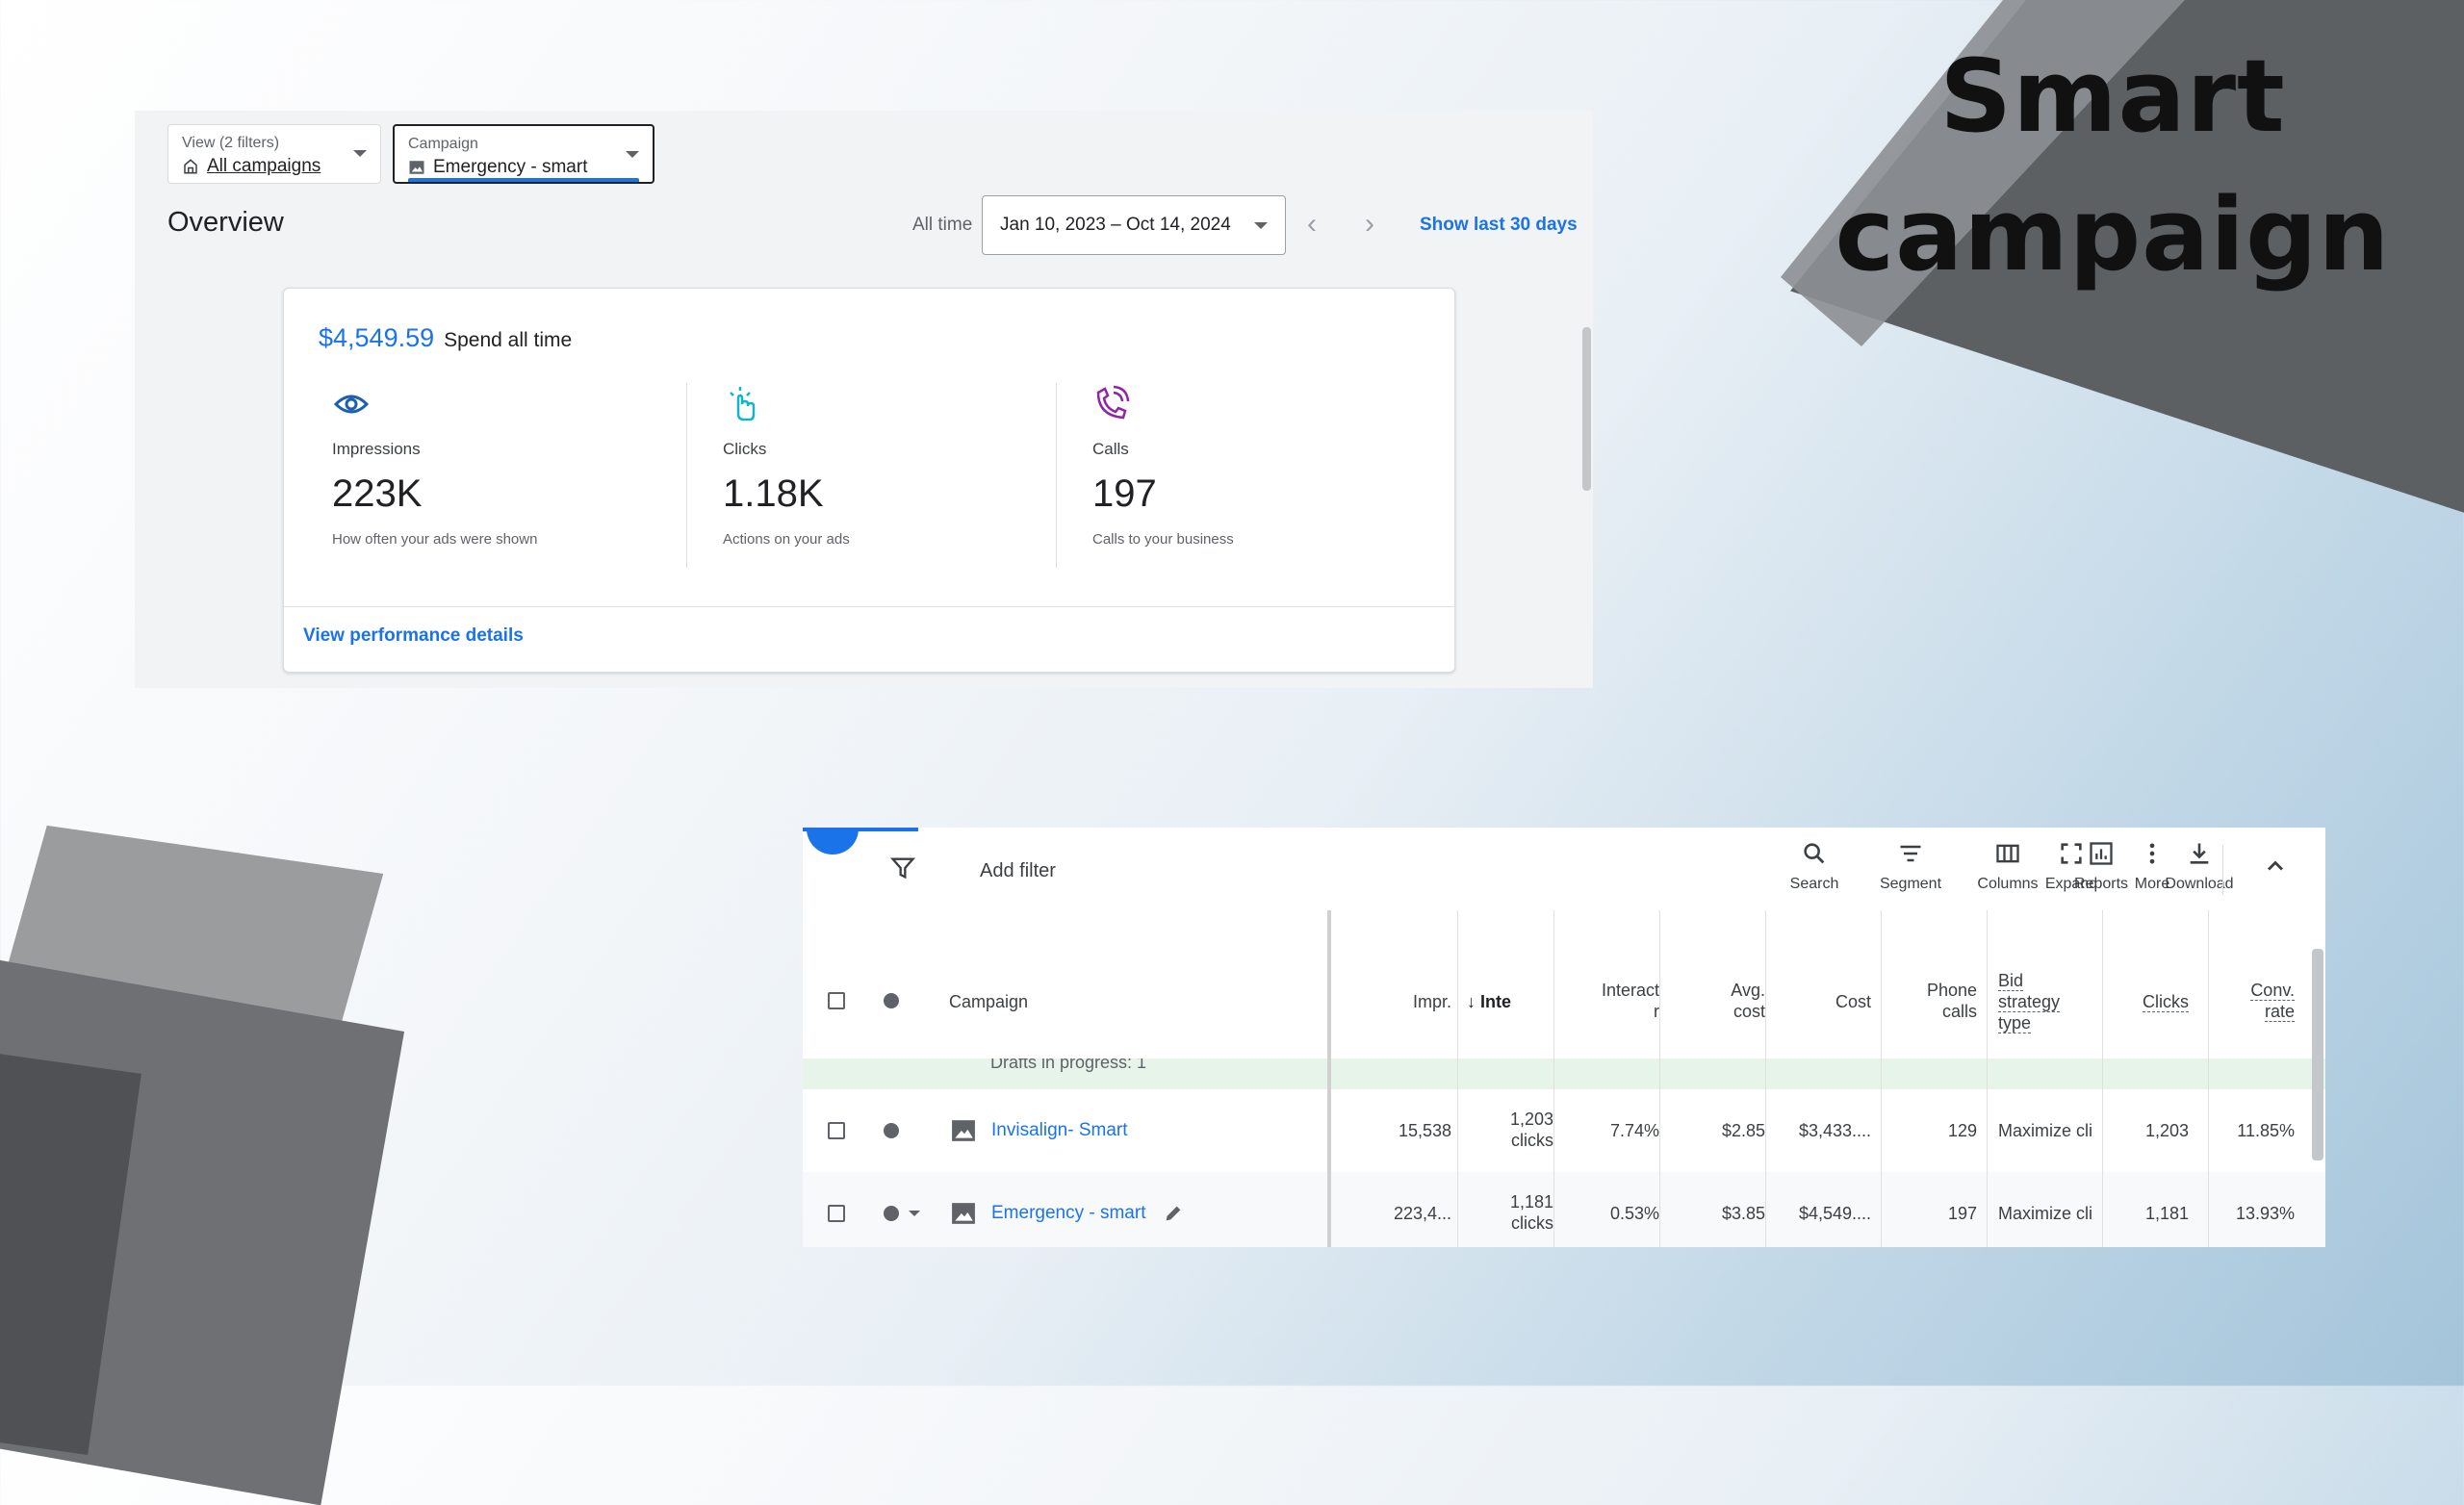 This screenshot has height=1505, width=2464. What do you see at coordinates (1634, 1130) in the screenshot?
I see `cell-interaction-rate: 7.74%` at bounding box center [1634, 1130].